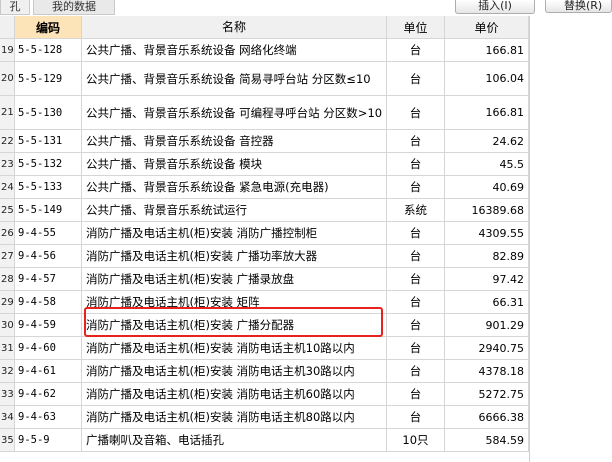  Describe the element at coordinates (416, 27) in the screenshot. I see `header-unit: 单位` at that location.